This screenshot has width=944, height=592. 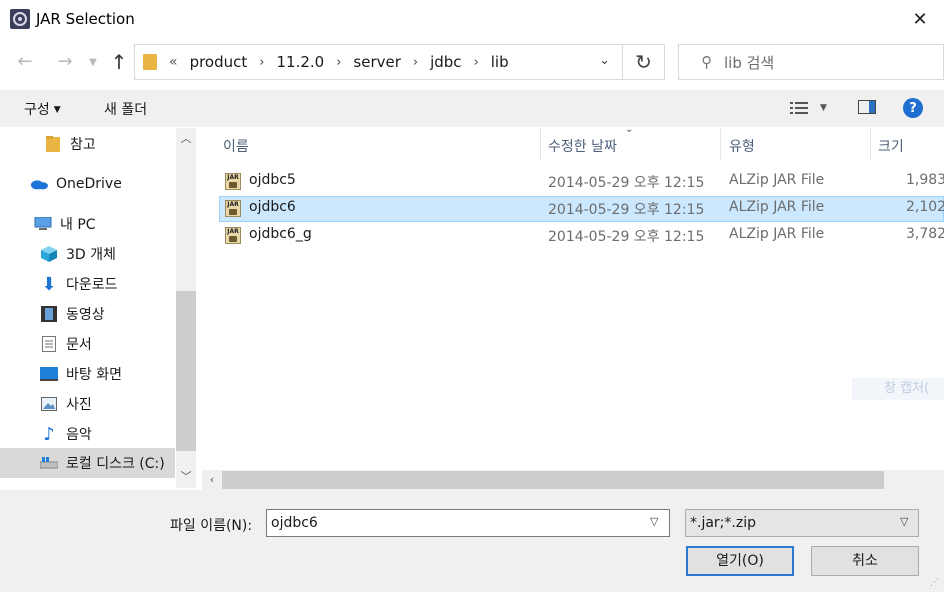 I want to click on close-button: ✕, so click(x=920, y=19).